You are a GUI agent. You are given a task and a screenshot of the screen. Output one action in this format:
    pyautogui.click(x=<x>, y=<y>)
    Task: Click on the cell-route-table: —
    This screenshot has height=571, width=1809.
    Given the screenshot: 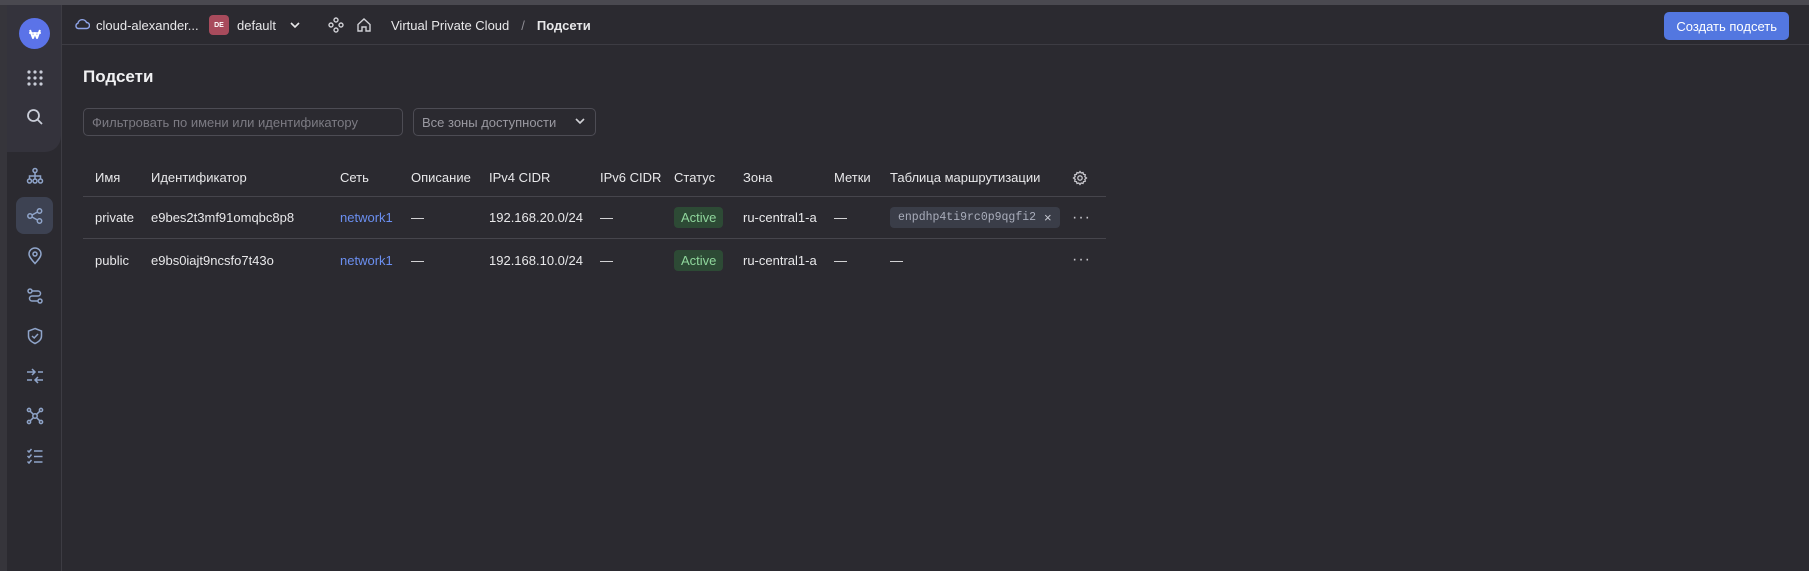 What is the action you would take?
    pyautogui.click(x=896, y=260)
    